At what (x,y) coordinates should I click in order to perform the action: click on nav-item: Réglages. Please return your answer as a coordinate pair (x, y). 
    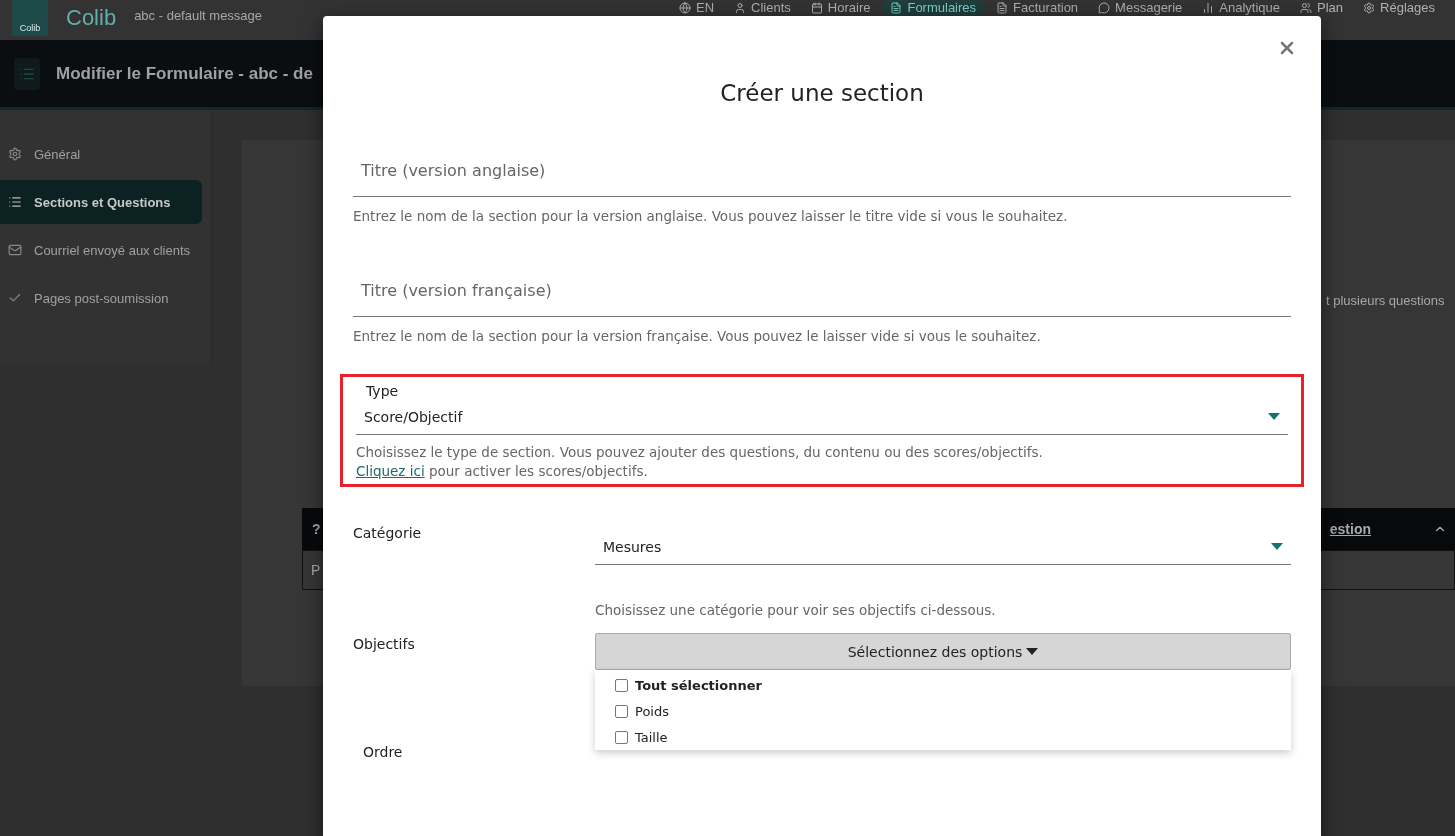
    Looking at the image, I should click on (1399, 7).